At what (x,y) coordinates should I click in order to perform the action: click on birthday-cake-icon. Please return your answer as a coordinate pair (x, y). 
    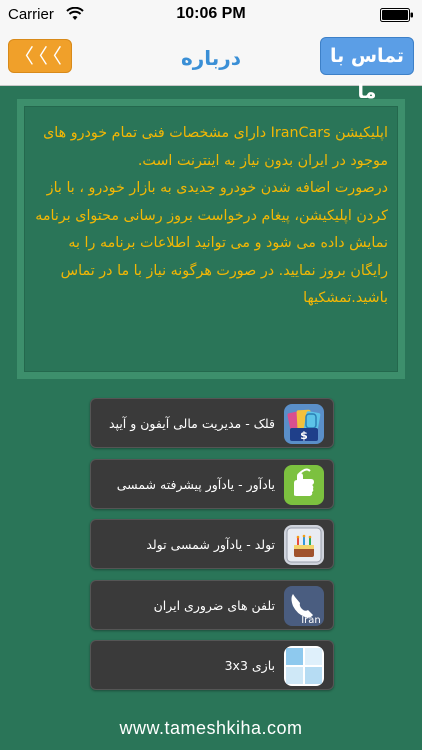
    Looking at the image, I should click on (304, 545).